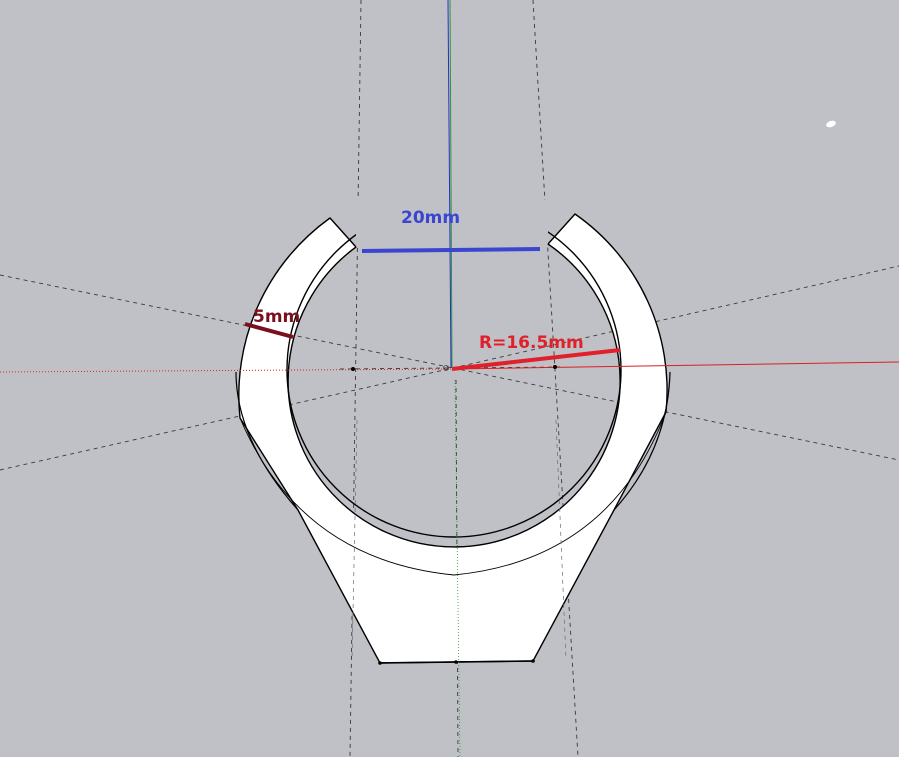 Image resolution: width=899 pixels, height=757 pixels. What do you see at coordinates (380, 663) in the screenshot?
I see `guide-point-bottom-left` at bounding box center [380, 663].